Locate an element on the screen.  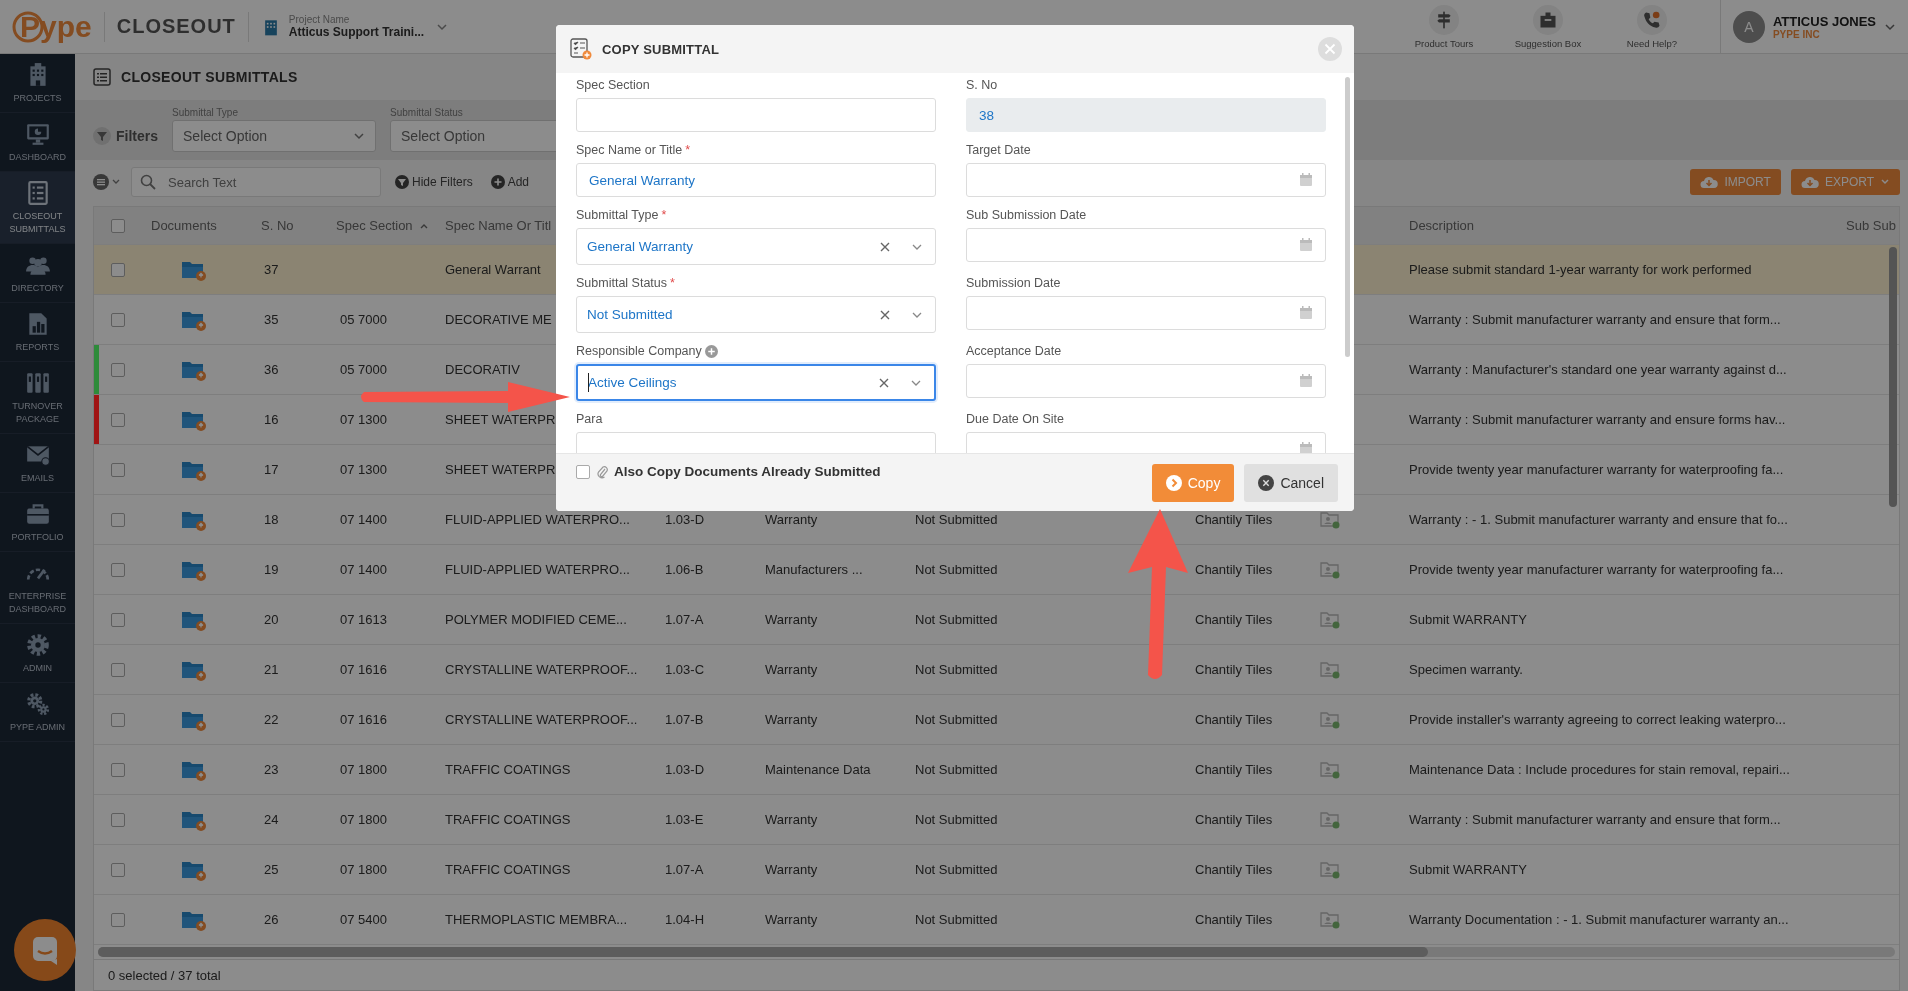
table-cell: DECORATIVE ME is located at coordinates (498, 319).